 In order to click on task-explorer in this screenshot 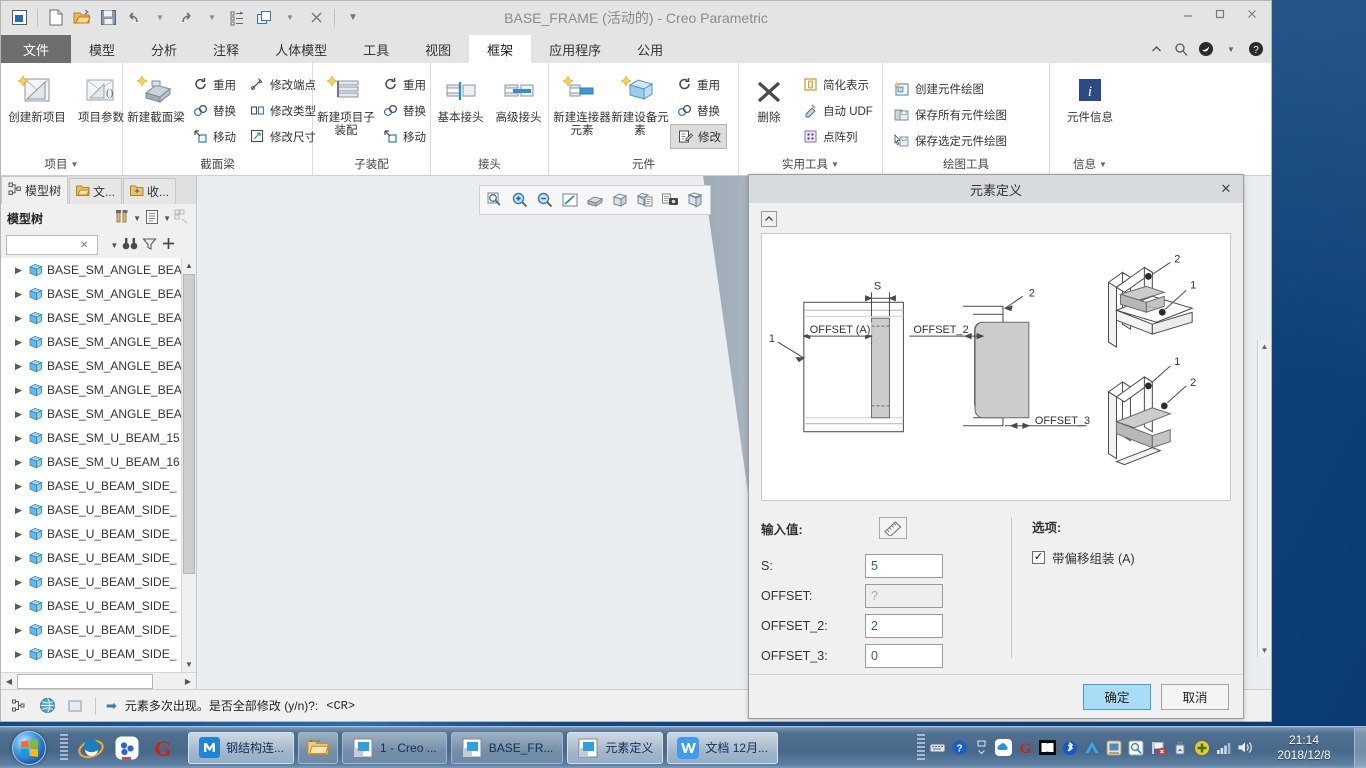, I will do `click(318, 747)`.